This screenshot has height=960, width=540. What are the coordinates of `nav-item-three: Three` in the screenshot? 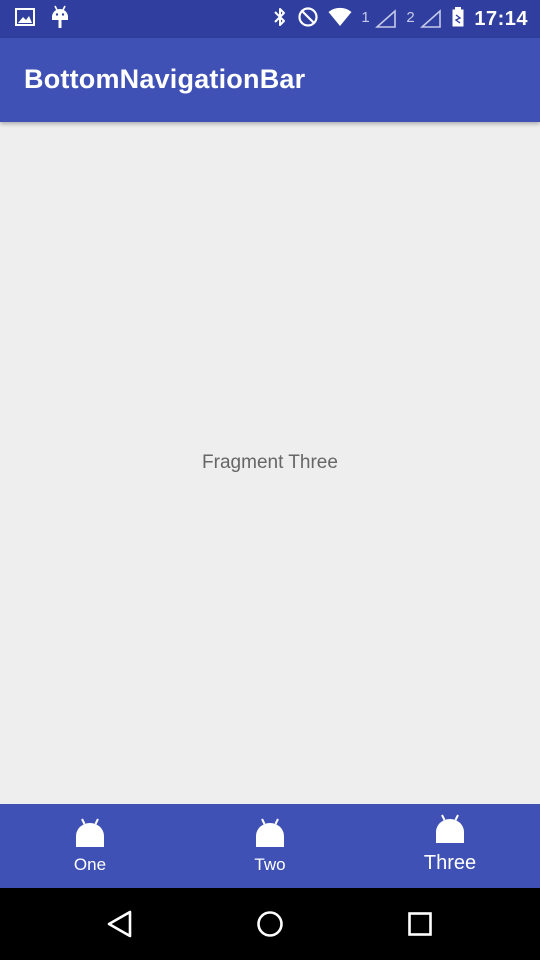 It's located at (450, 846).